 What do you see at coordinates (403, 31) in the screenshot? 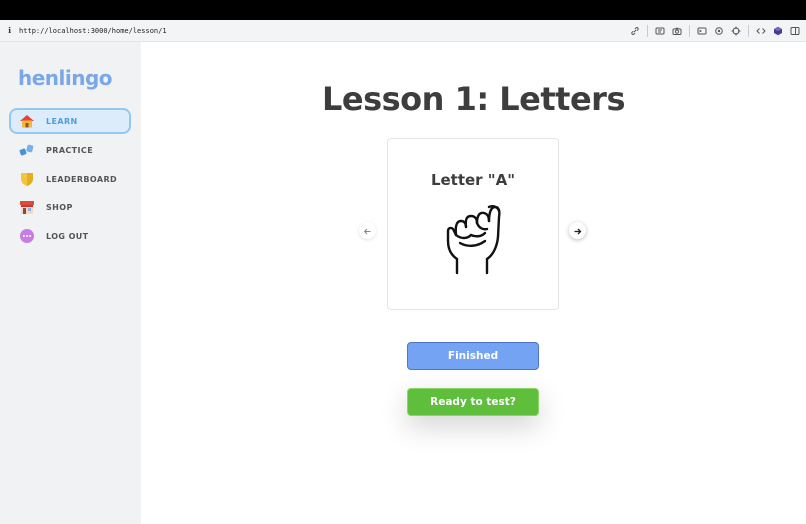
I see `browser-toolbar: ℹ http://localhost:3000/home/lesson/1` at bounding box center [403, 31].